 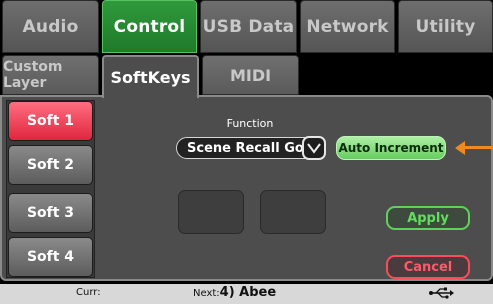 What do you see at coordinates (50, 75) in the screenshot?
I see `subtab-custom-layer: Custom Layer` at bounding box center [50, 75].